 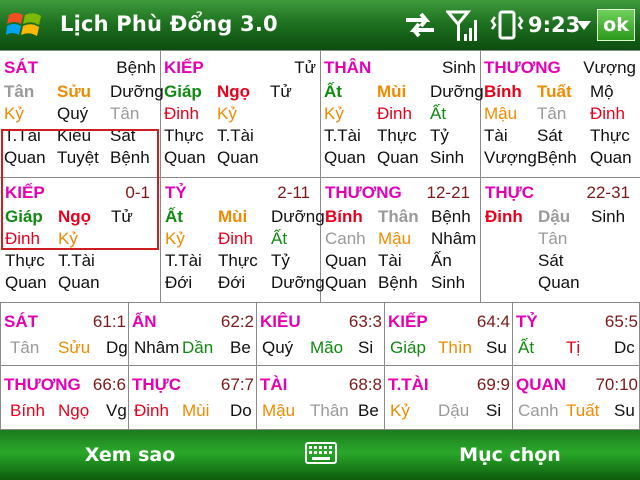 I want to click on year-heading: ẤN, so click(x=144, y=321).